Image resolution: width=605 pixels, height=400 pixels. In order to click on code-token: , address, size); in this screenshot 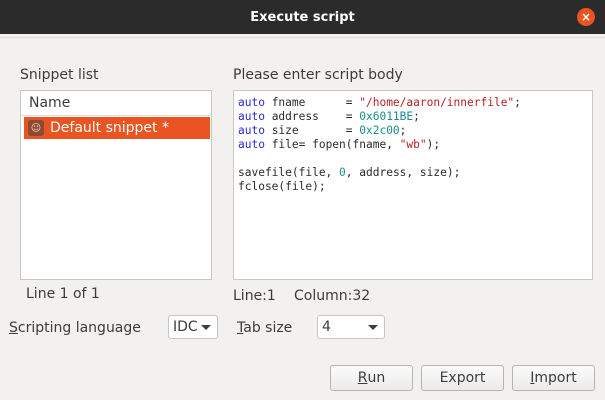, I will do `click(403, 172)`.